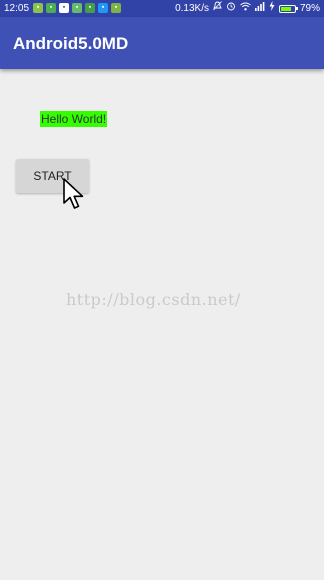 This screenshot has height=580, width=324. I want to click on notification-icons: ▪ ▪ ▪ ▪ ▪ ▪ ▪, so click(77, 8).